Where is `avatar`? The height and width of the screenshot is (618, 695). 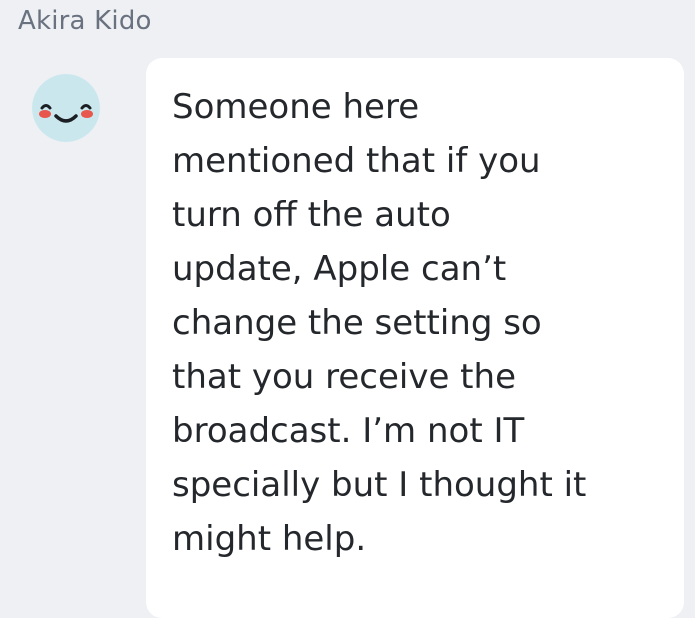
avatar is located at coordinates (66, 108).